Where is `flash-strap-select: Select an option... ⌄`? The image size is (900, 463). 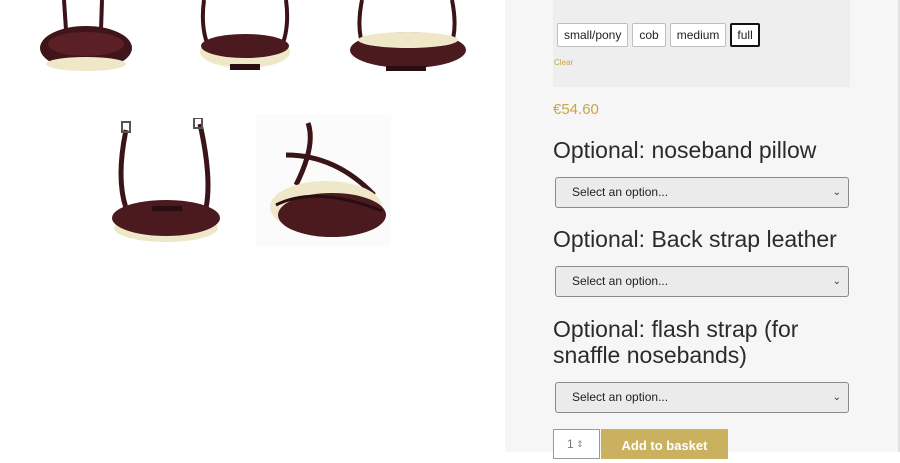 flash-strap-select: Select an option... ⌄ is located at coordinates (702, 397).